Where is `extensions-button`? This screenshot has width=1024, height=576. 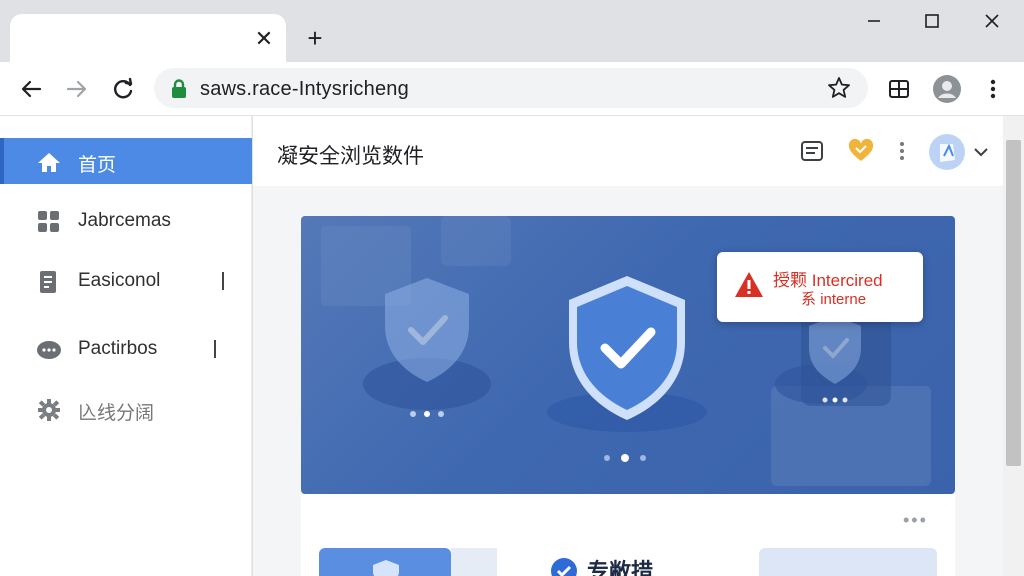
extensions-button is located at coordinates (899, 89).